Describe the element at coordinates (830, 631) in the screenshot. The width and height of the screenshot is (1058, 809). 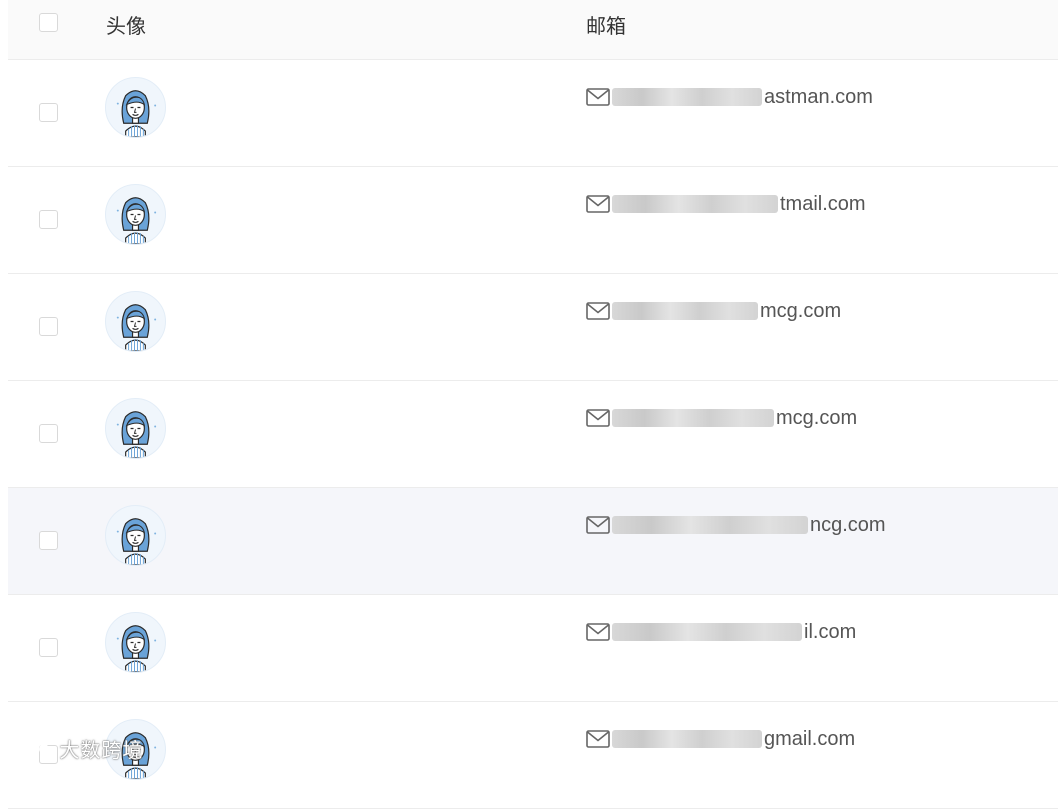
I see `email-text: il.com` at that location.